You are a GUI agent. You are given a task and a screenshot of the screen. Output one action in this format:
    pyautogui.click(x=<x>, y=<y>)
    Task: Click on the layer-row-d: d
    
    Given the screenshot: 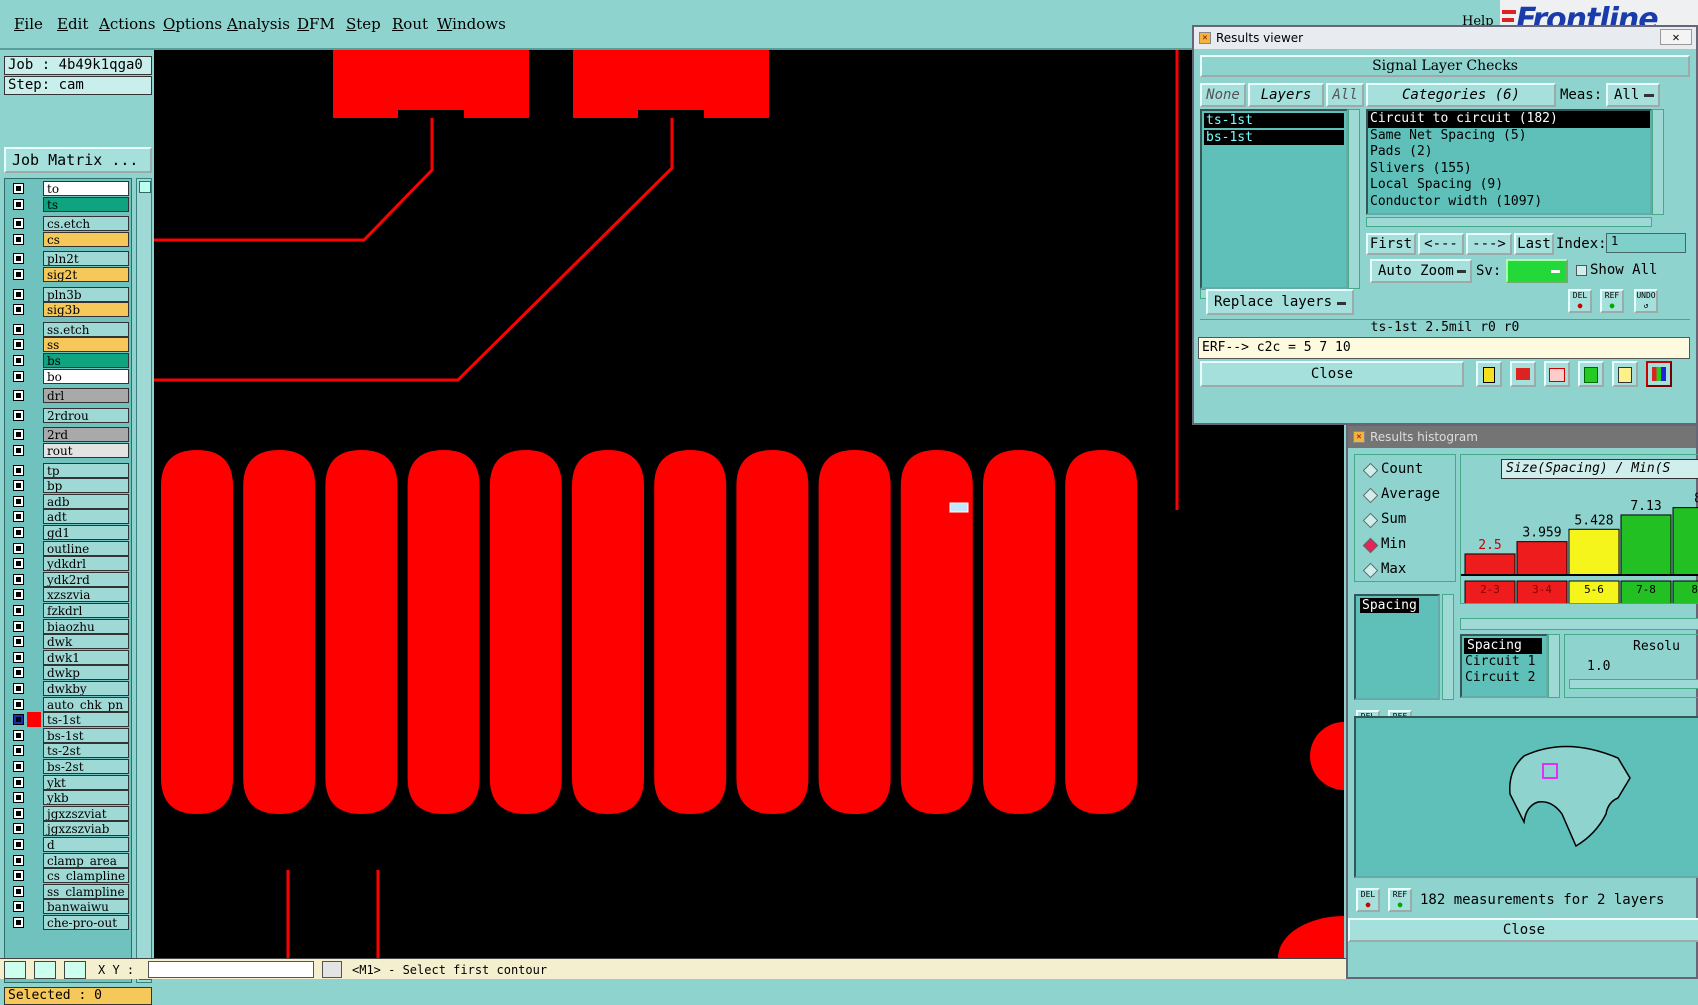 What is the action you would take?
    pyautogui.click(x=69, y=844)
    